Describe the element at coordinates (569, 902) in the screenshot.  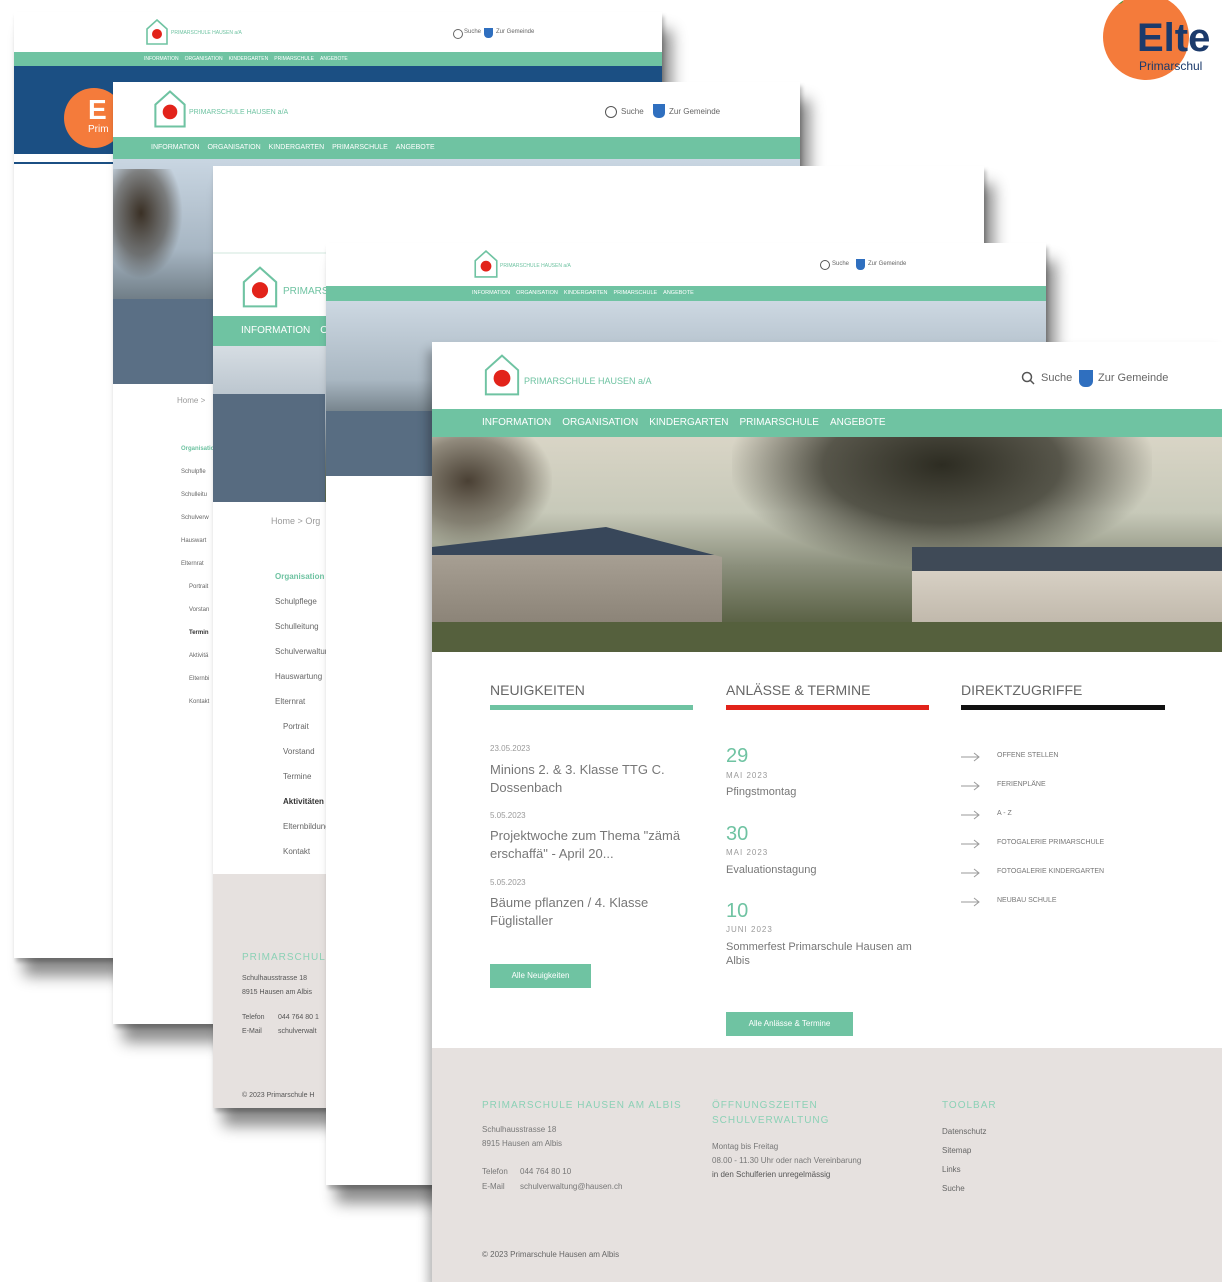
I see `news-title: Bäume pflanzen / 4. Klasse` at that location.